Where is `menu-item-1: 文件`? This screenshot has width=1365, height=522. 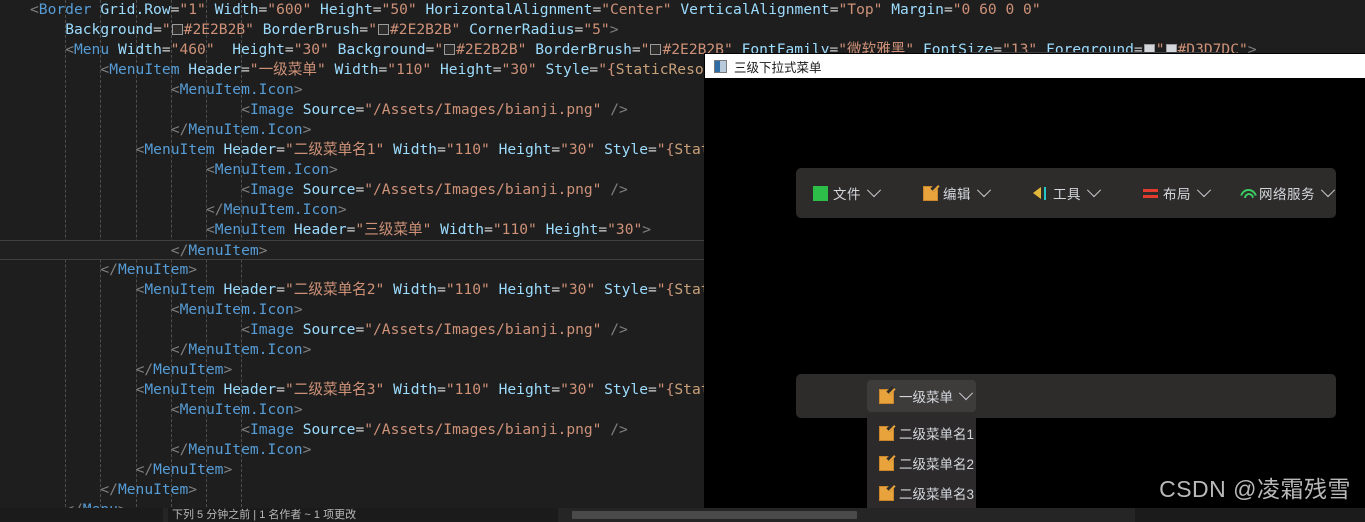 menu-item-1: 文件 is located at coordinates (846, 193).